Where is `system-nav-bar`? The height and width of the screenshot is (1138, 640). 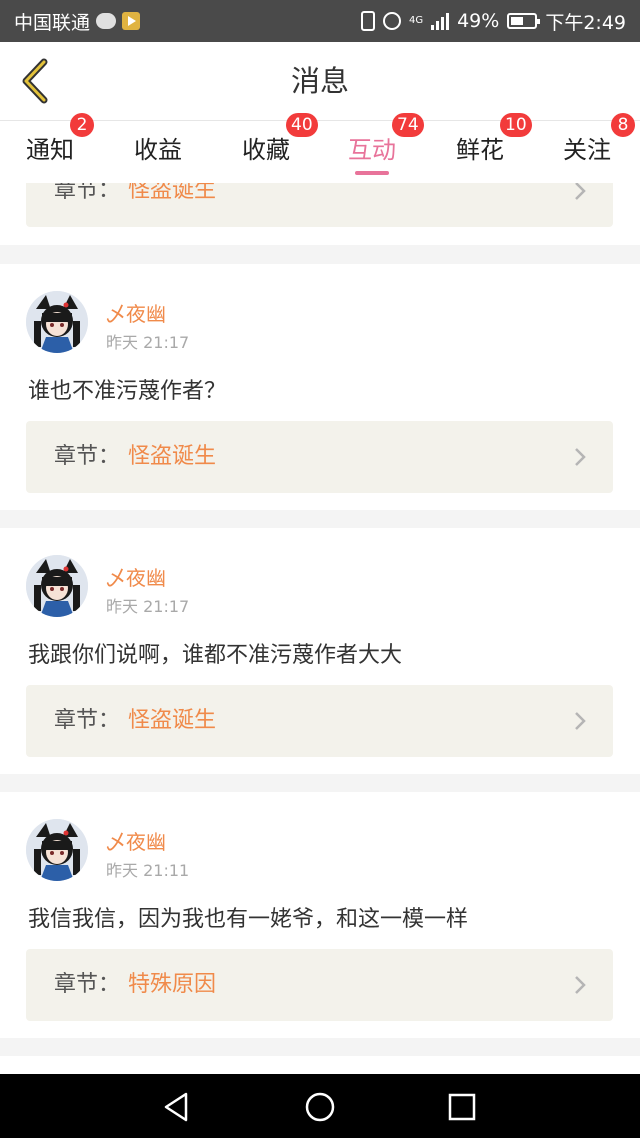
system-nav-bar is located at coordinates (320, 1106).